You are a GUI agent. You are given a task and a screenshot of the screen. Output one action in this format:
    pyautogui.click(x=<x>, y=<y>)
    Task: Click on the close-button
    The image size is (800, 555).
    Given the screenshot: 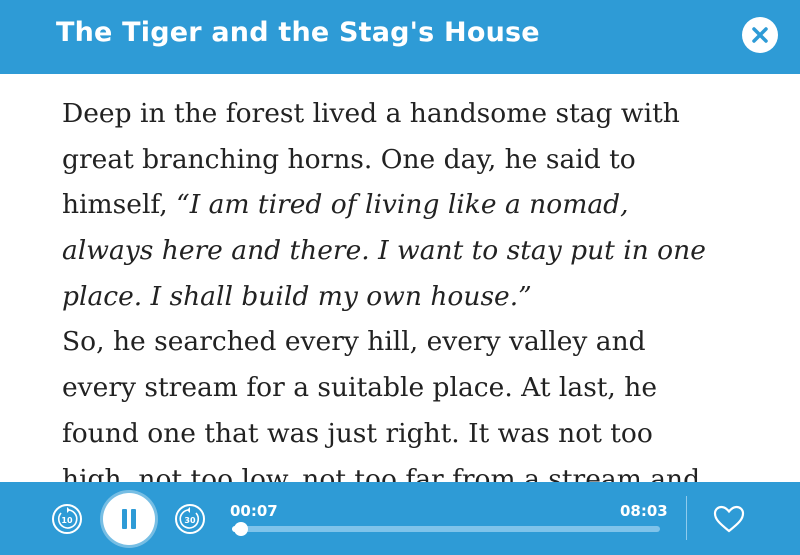 What is the action you would take?
    pyautogui.click(x=760, y=35)
    